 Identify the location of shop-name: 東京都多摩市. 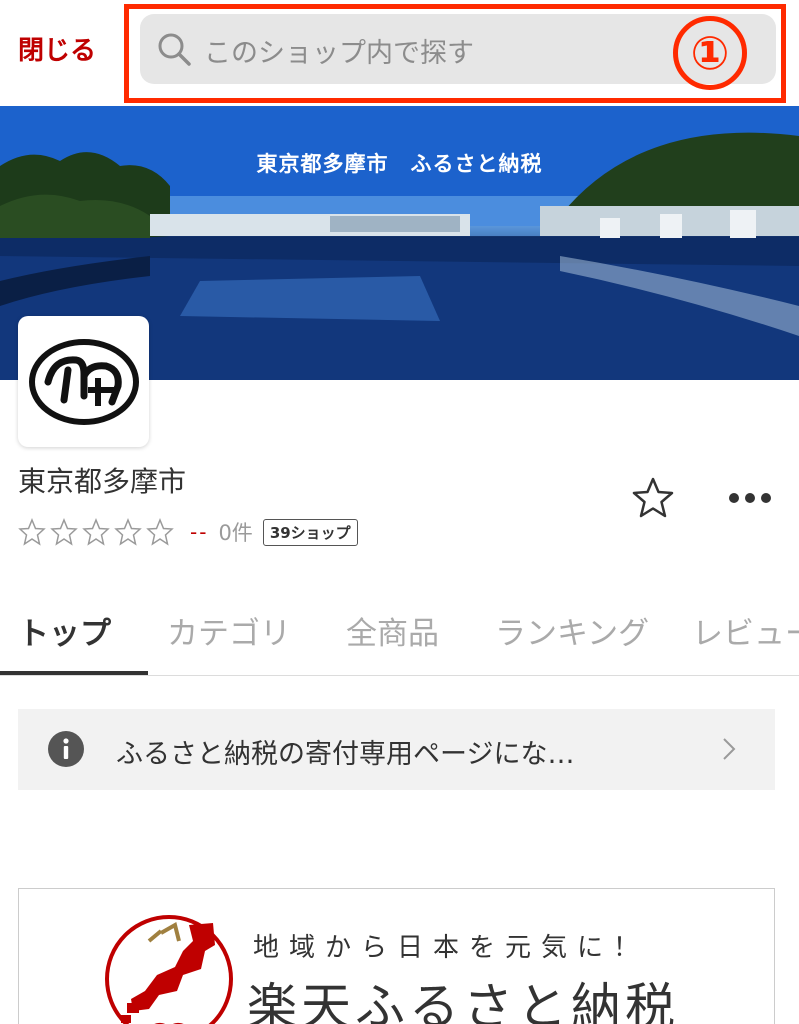
(102, 481).